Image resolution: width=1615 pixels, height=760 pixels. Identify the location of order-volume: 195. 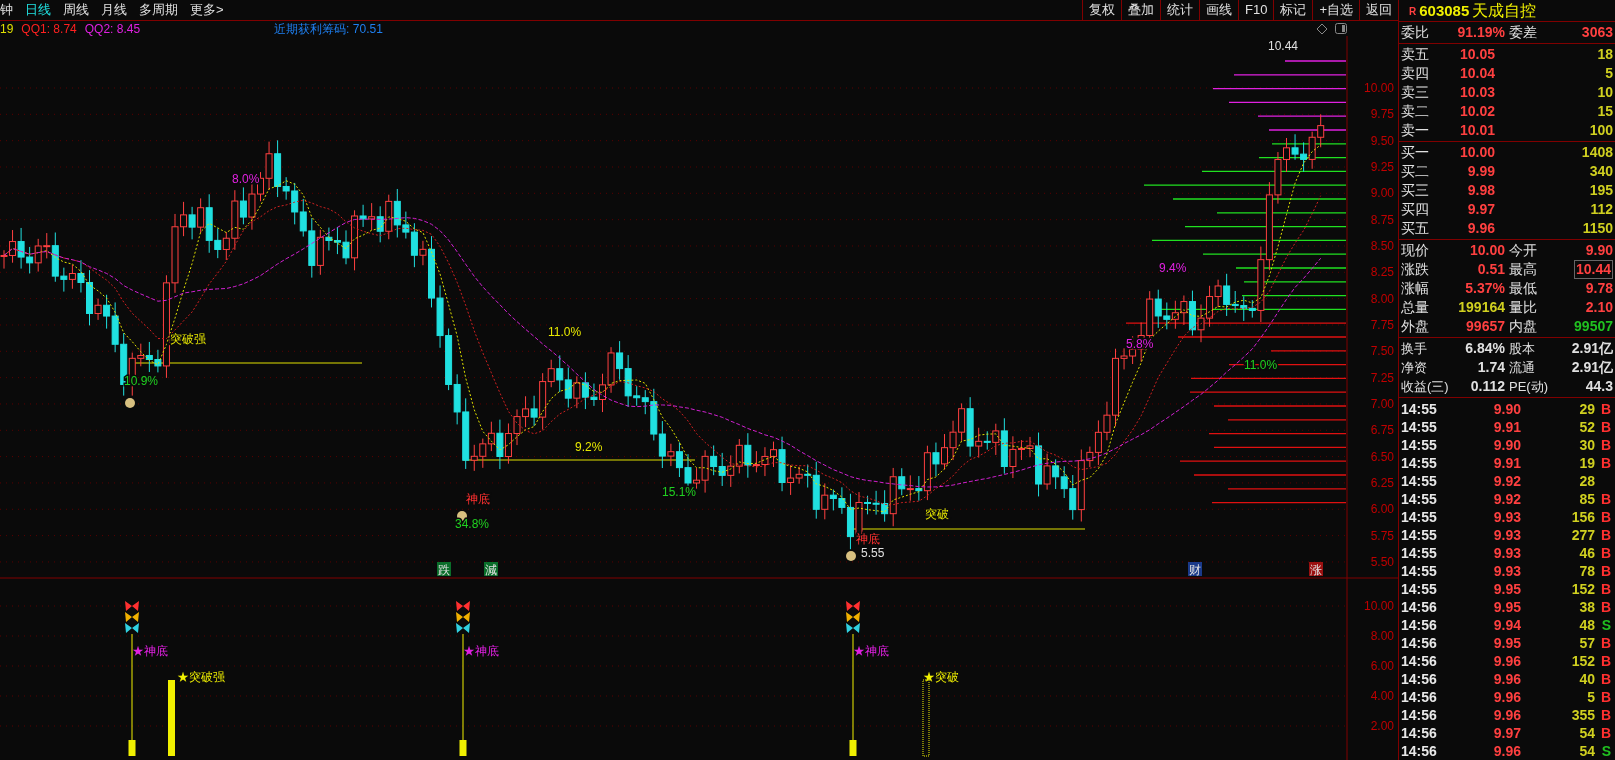
(1601, 190).